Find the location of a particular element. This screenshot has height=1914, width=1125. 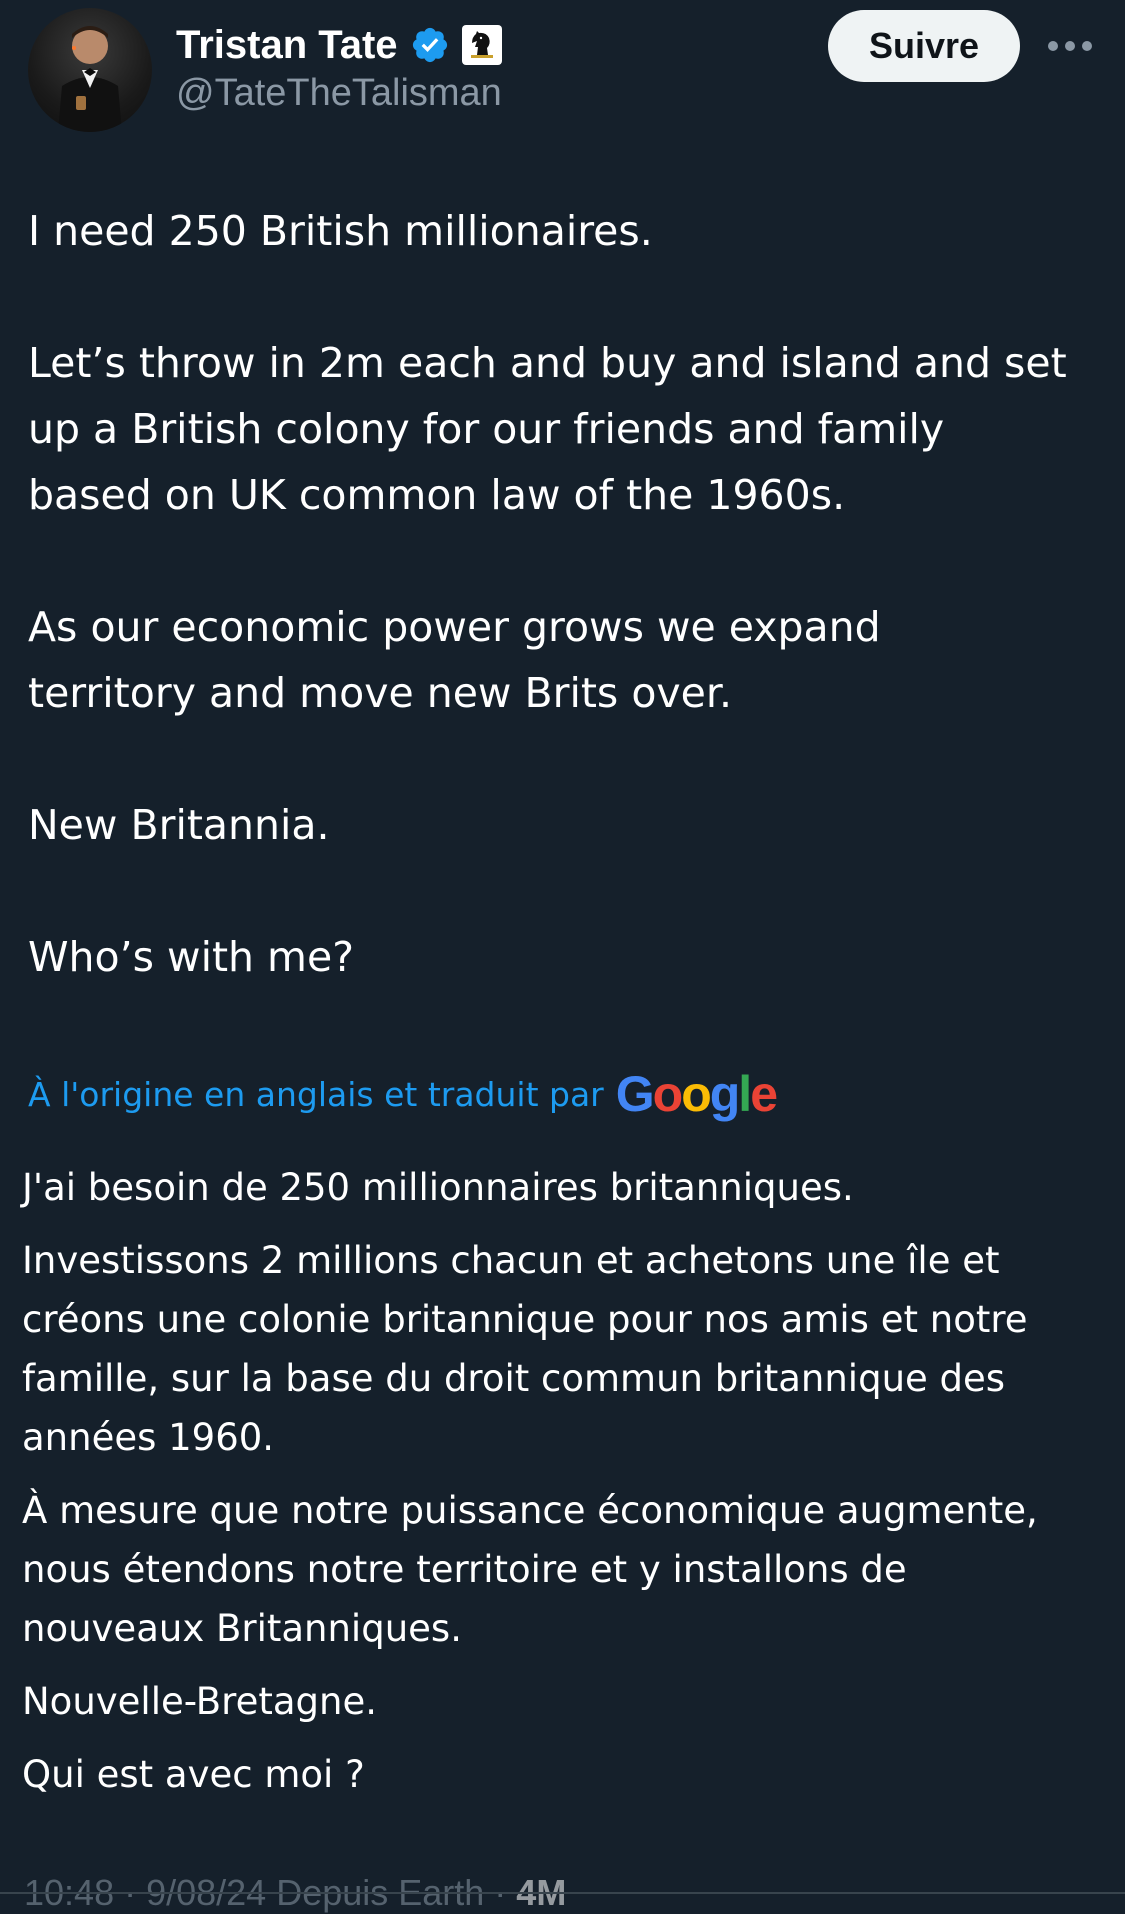

tweet-line: Who’s with me? is located at coordinates (191, 957).